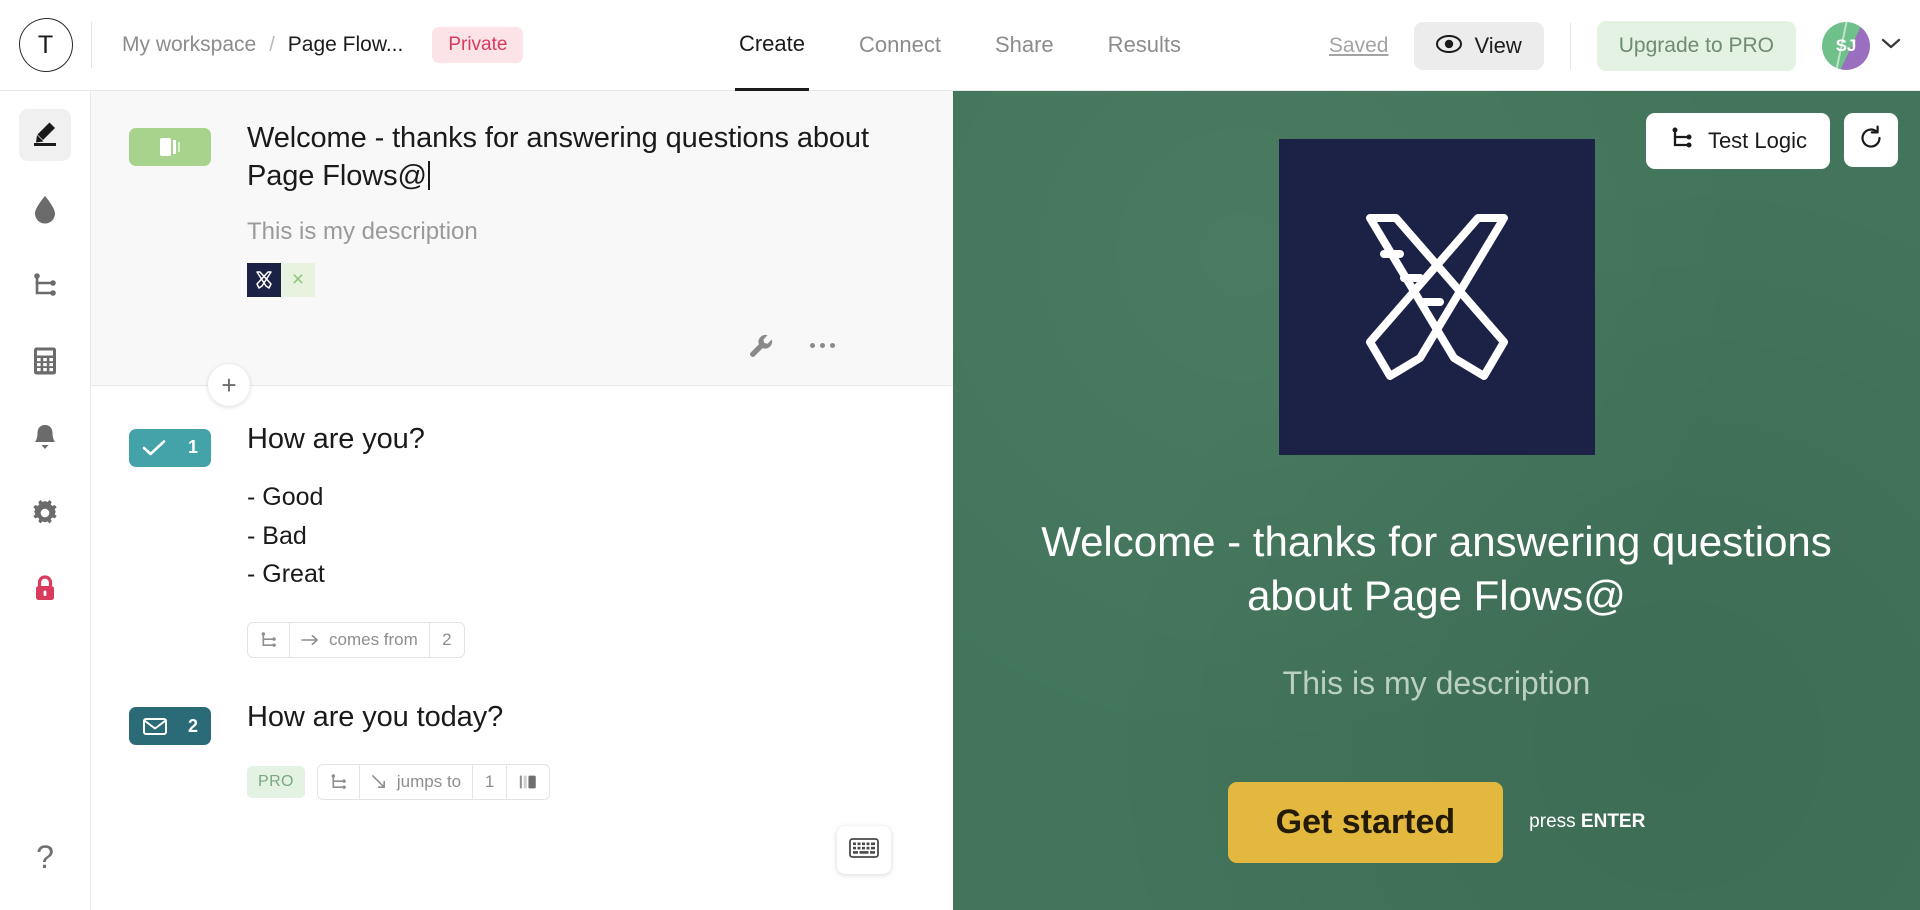  I want to click on account-menu: SJ, so click(1862, 45).